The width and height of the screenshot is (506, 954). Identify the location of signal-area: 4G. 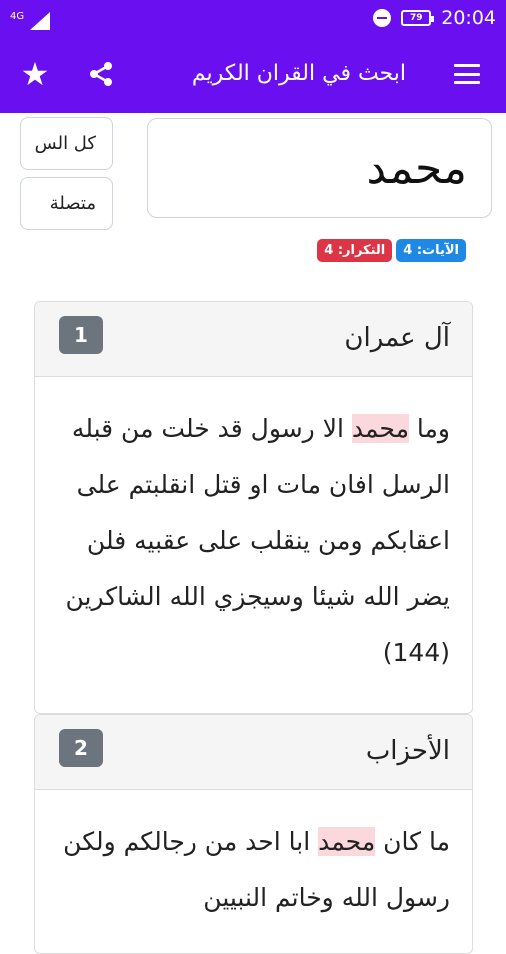
(30, 18).